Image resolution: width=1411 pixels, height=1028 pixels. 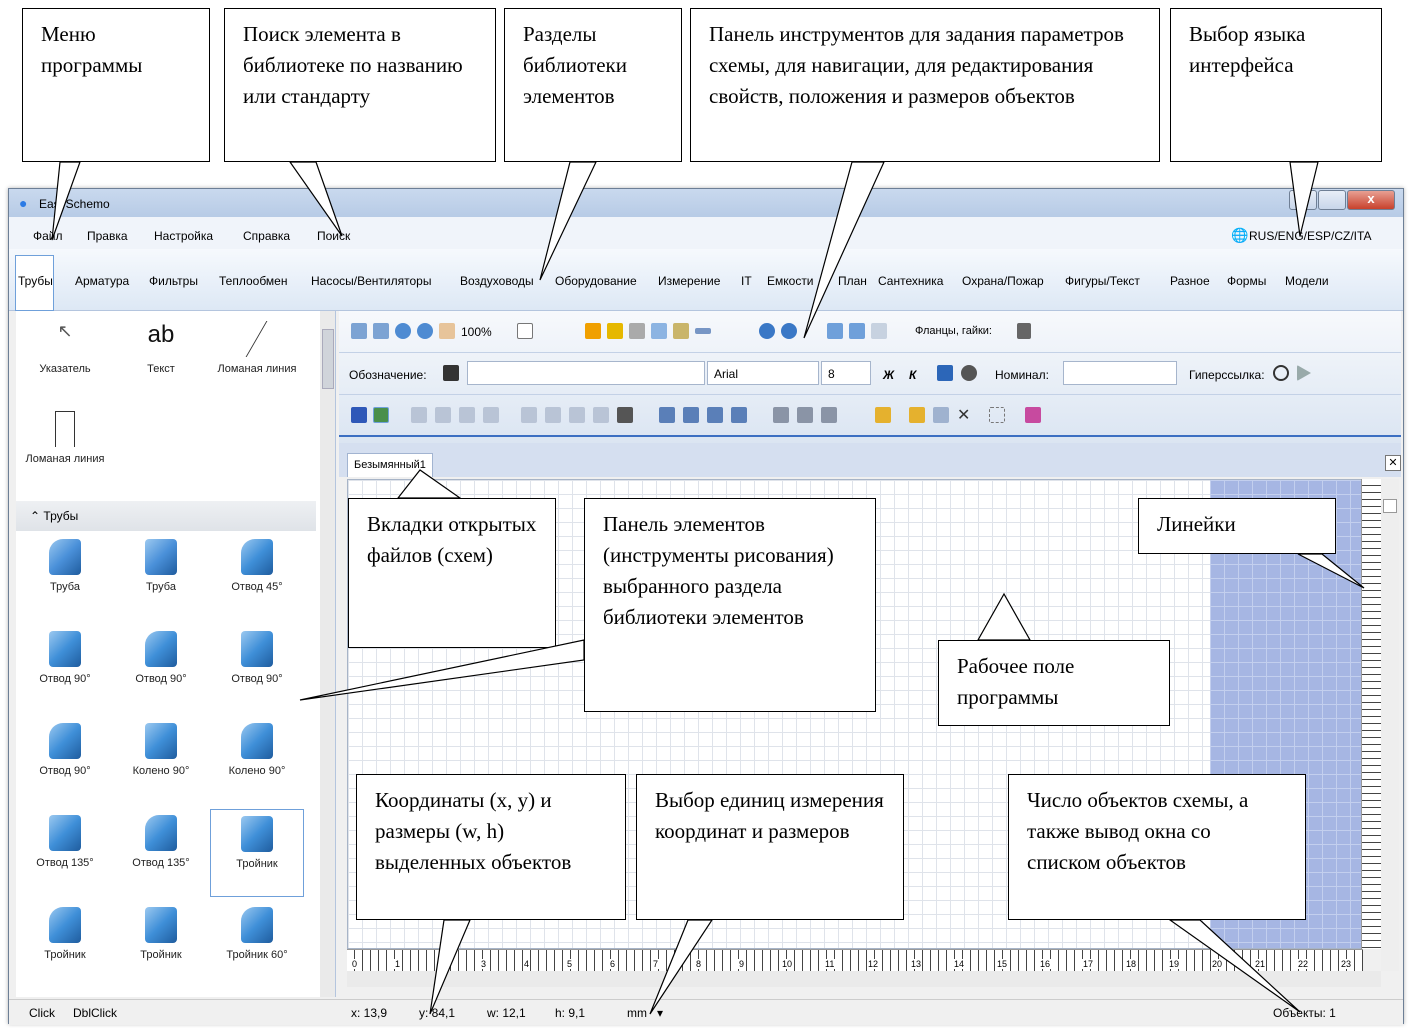 I want to click on section-1: Арматура, so click(x=102, y=281).